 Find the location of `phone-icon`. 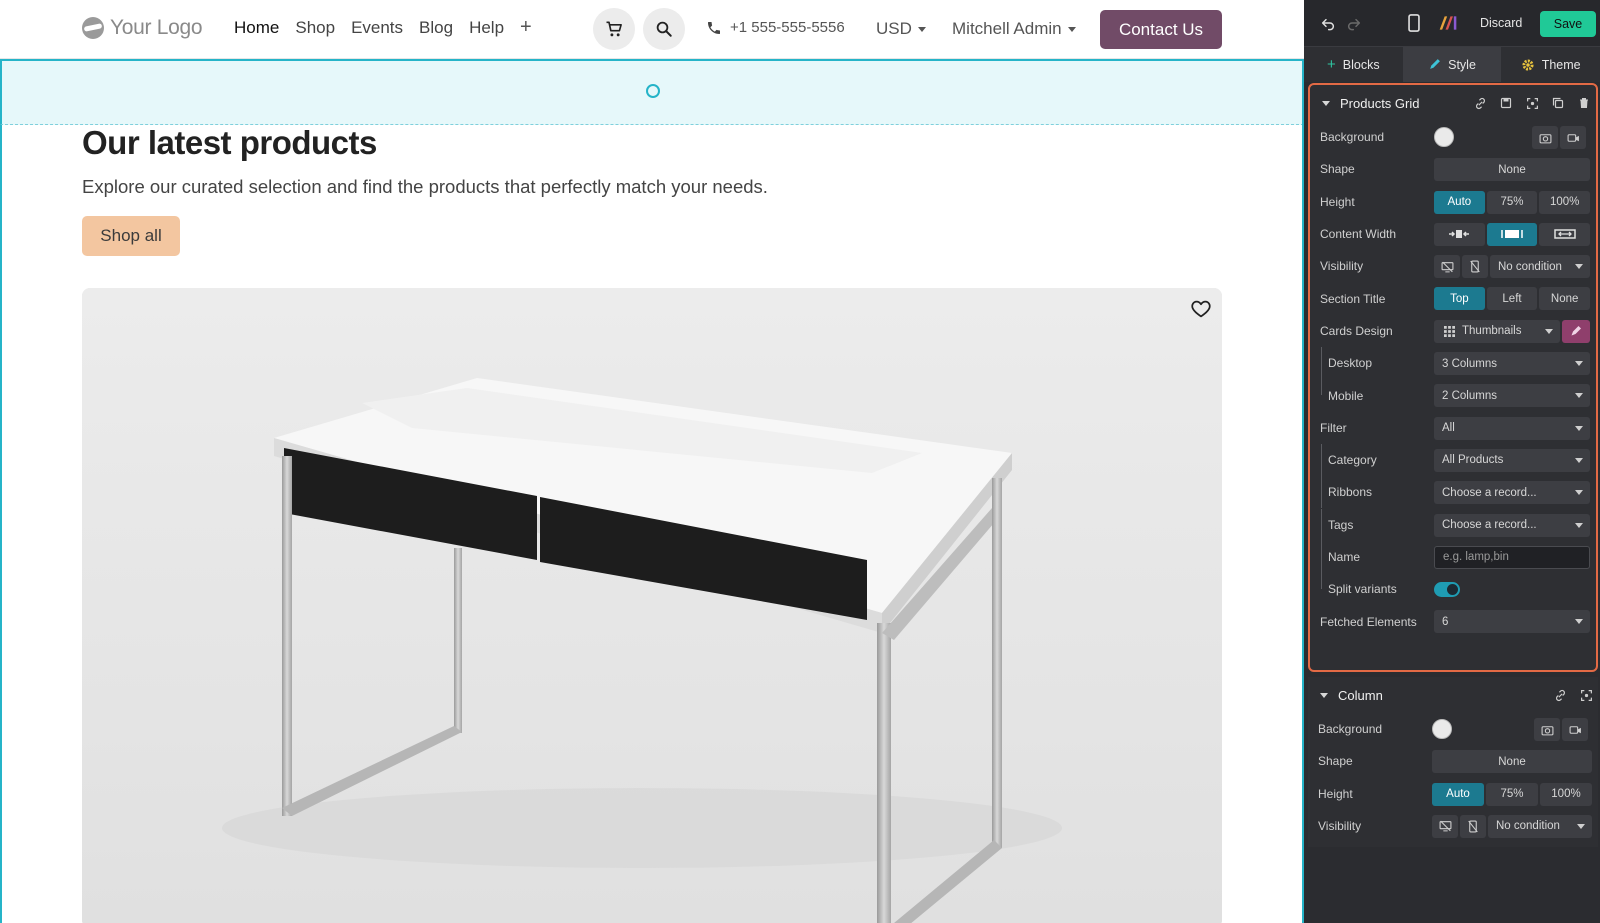

phone-icon is located at coordinates (714, 27).